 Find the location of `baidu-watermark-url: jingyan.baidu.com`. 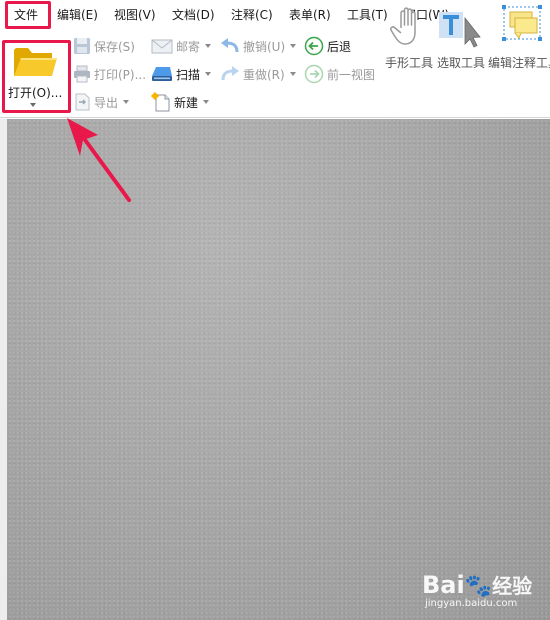

baidu-watermark-url: jingyan.baidu.com is located at coordinates (471, 603).